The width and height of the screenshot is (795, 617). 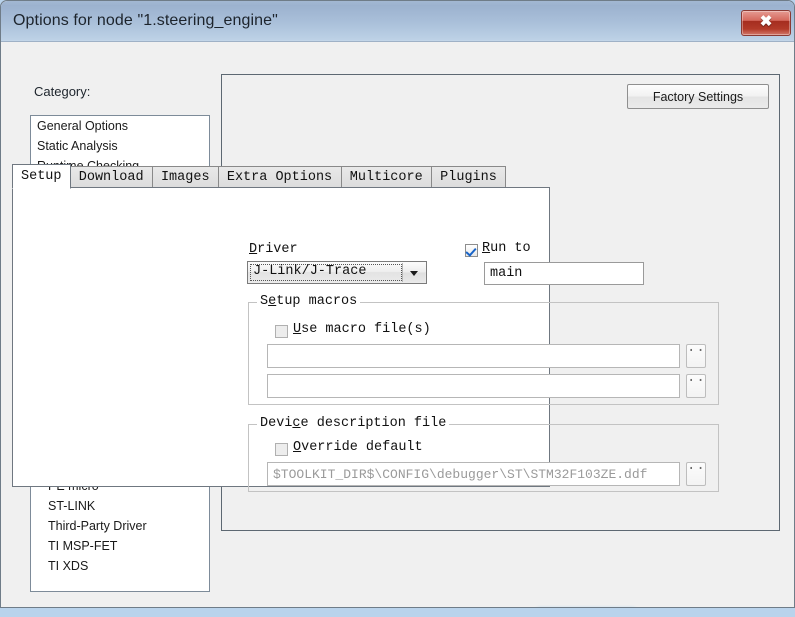 What do you see at coordinates (397, 612) in the screenshot?
I see `desktop-background-strip` at bounding box center [397, 612].